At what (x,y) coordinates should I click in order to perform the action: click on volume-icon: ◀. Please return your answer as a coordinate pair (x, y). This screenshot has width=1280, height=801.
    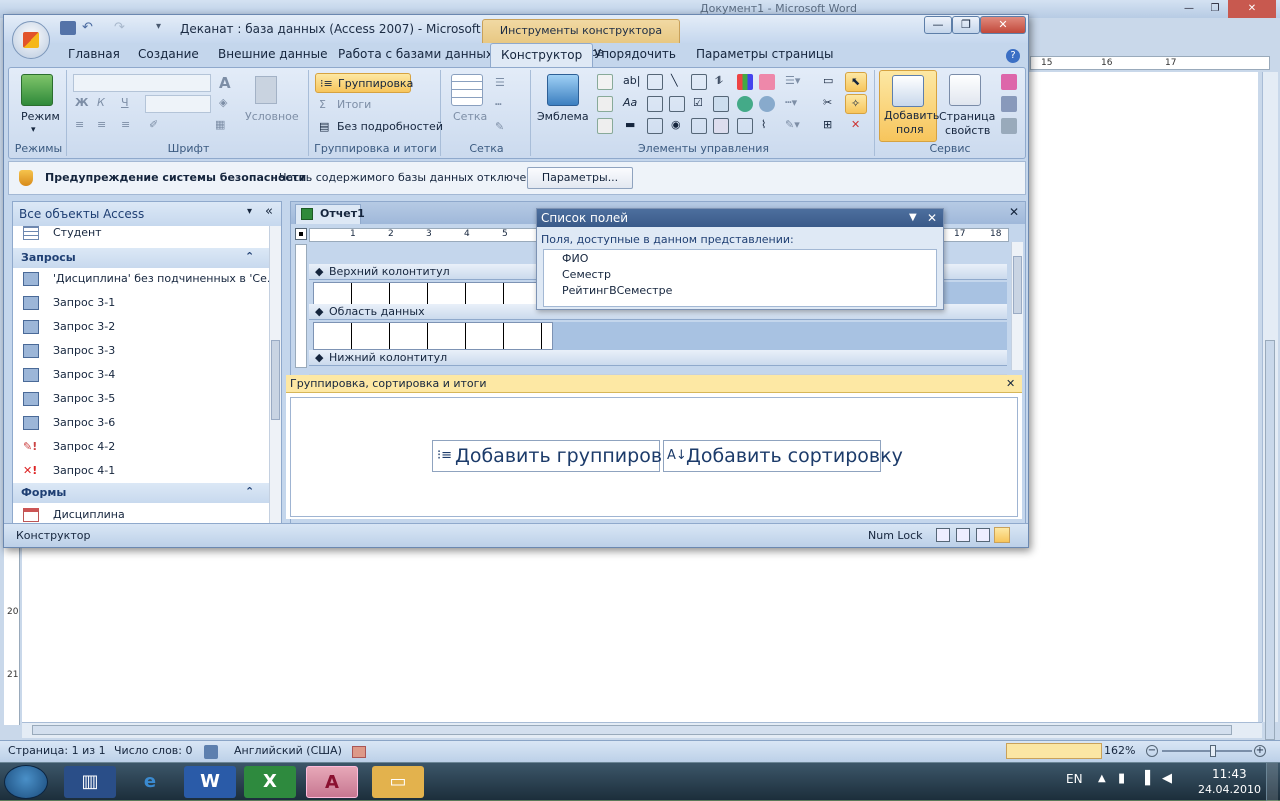
    Looking at the image, I should click on (1167, 778).